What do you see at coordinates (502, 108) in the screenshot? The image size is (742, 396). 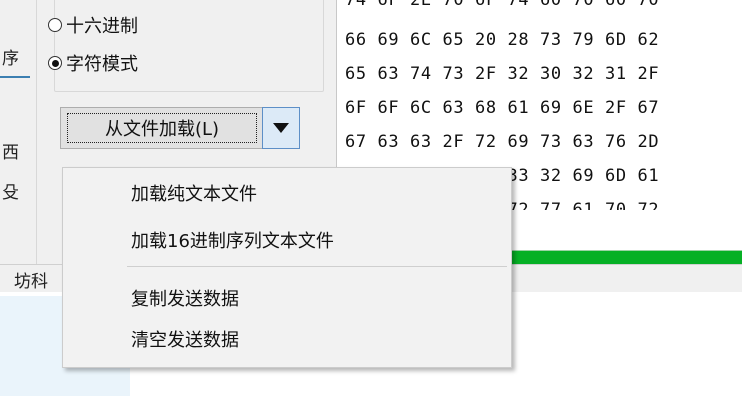 I see `hex-line: 6F 6F 6C 63 68 61 69 6E 2F 67` at bounding box center [502, 108].